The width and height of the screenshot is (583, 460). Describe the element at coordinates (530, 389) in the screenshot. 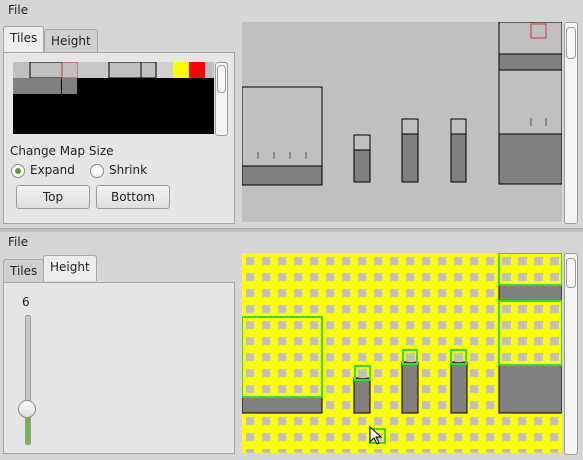

I see `height-block` at that location.